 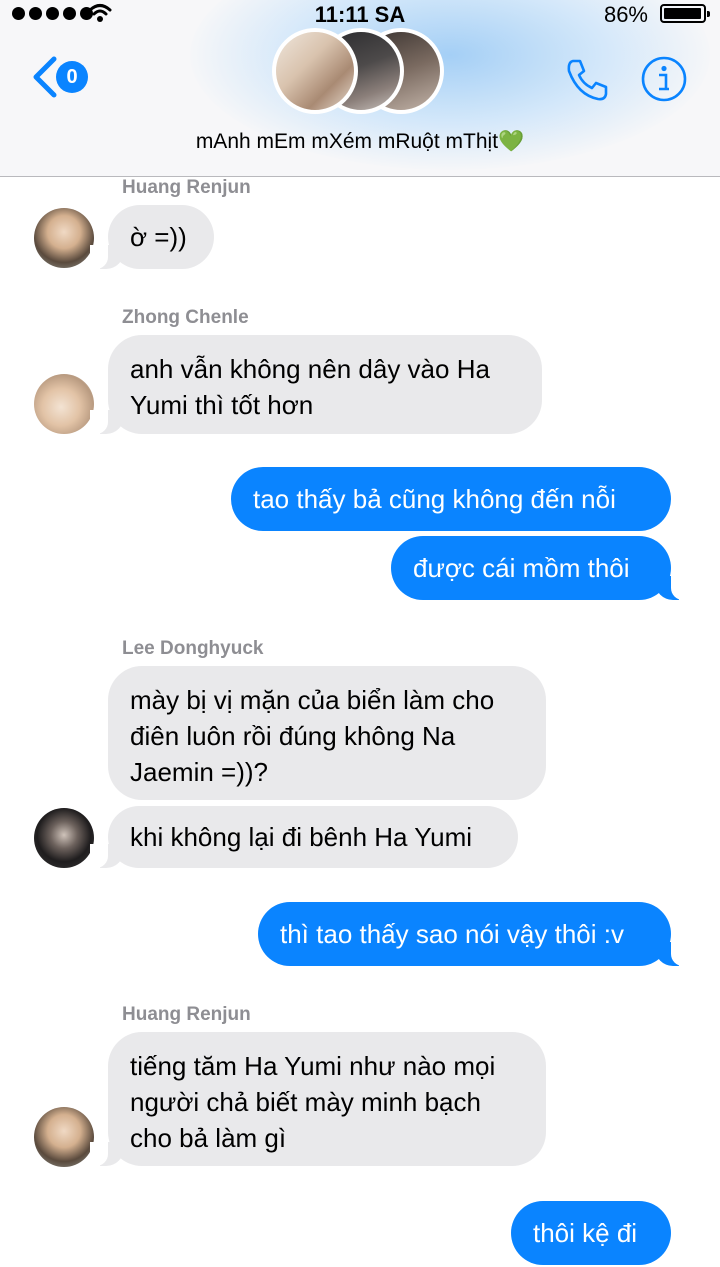 I want to click on message-text: được cái mồm thôi, so click(x=521, y=568).